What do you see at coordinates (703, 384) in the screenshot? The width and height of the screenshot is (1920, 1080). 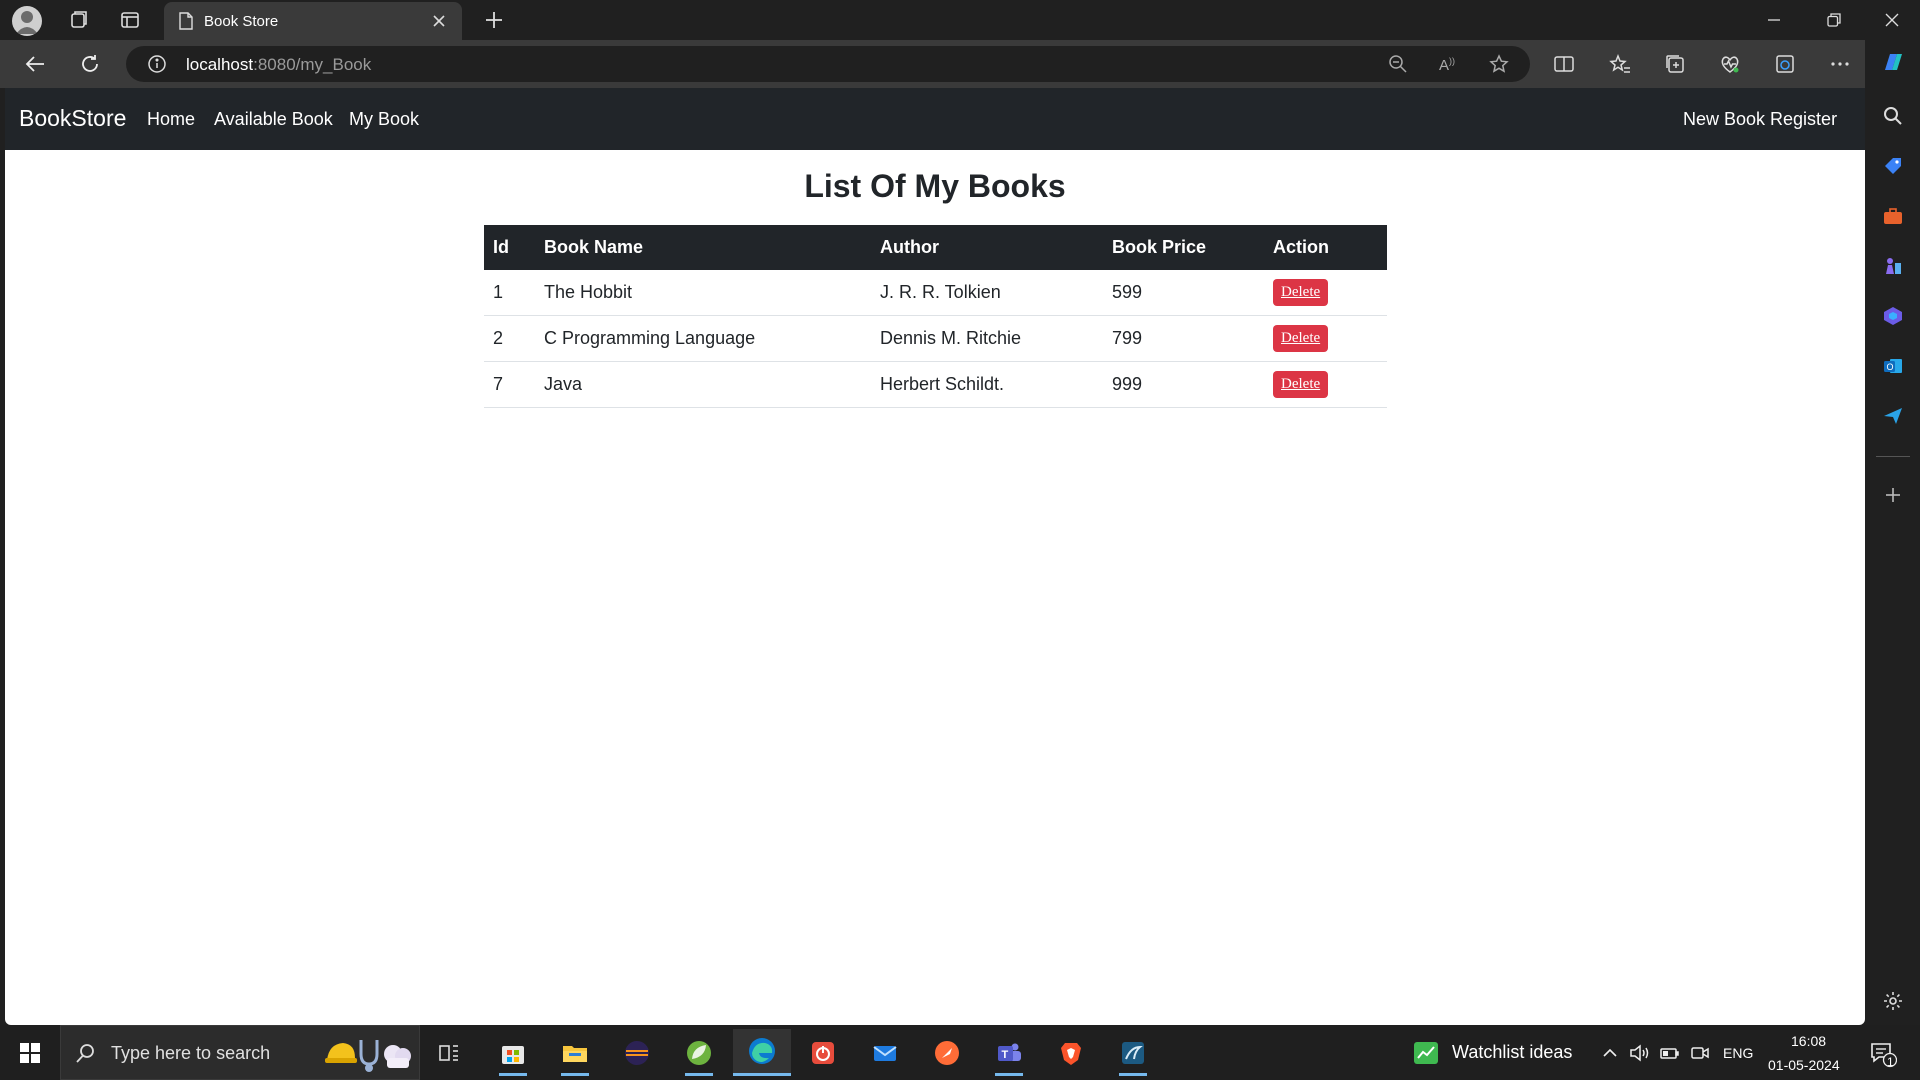 I see `cell-book-name: Java` at bounding box center [703, 384].